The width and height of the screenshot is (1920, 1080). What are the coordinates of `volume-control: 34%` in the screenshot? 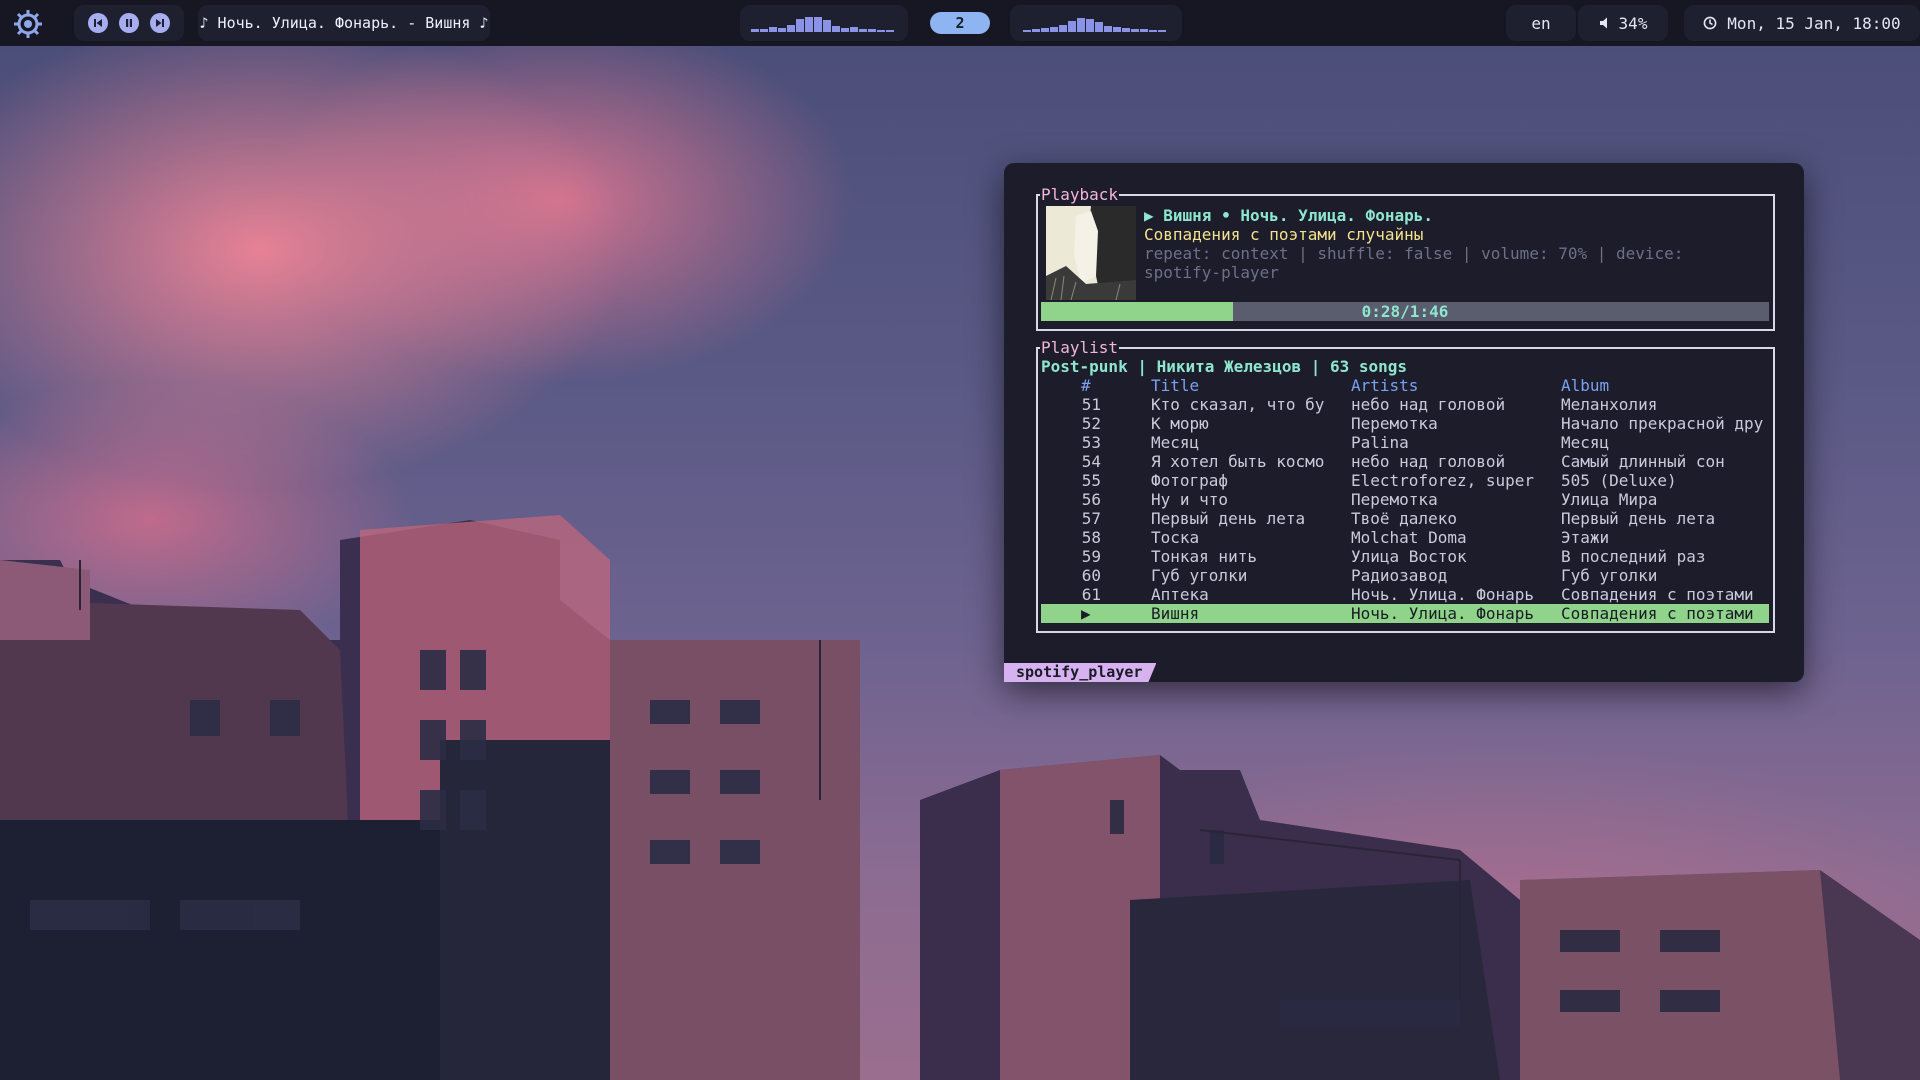 It's located at (1623, 23).